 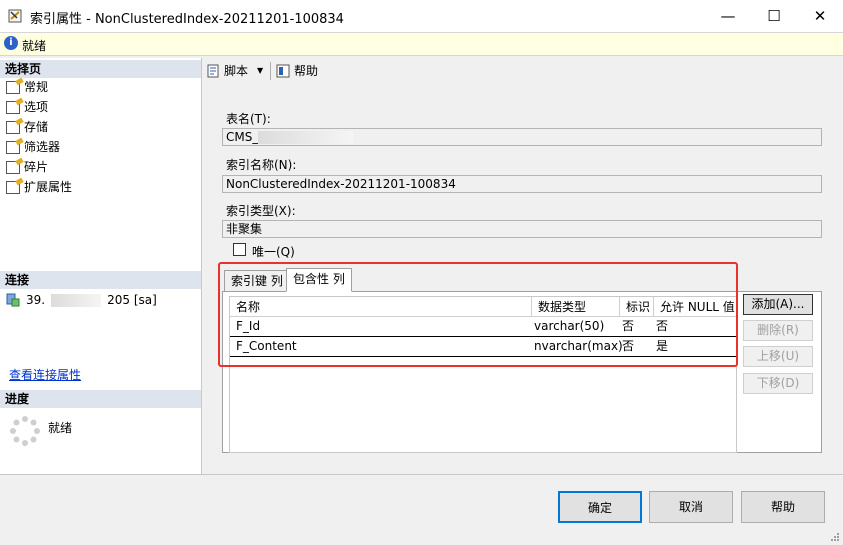 What do you see at coordinates (319, 280) in the screenshot?
I see `tab-included-columns: 包含性 列` at bounding box center [319, 280].